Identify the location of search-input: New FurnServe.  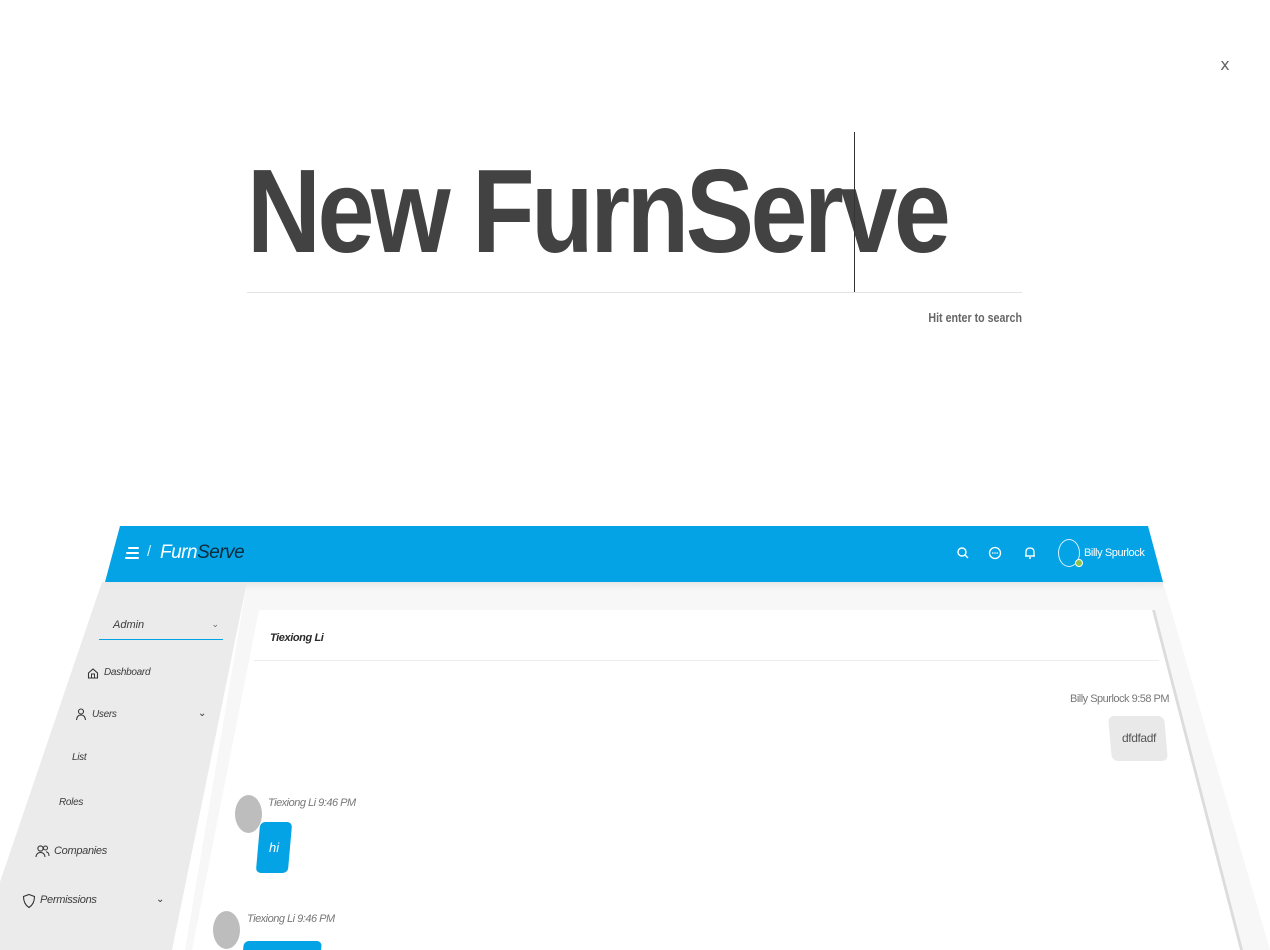
(634, 212).